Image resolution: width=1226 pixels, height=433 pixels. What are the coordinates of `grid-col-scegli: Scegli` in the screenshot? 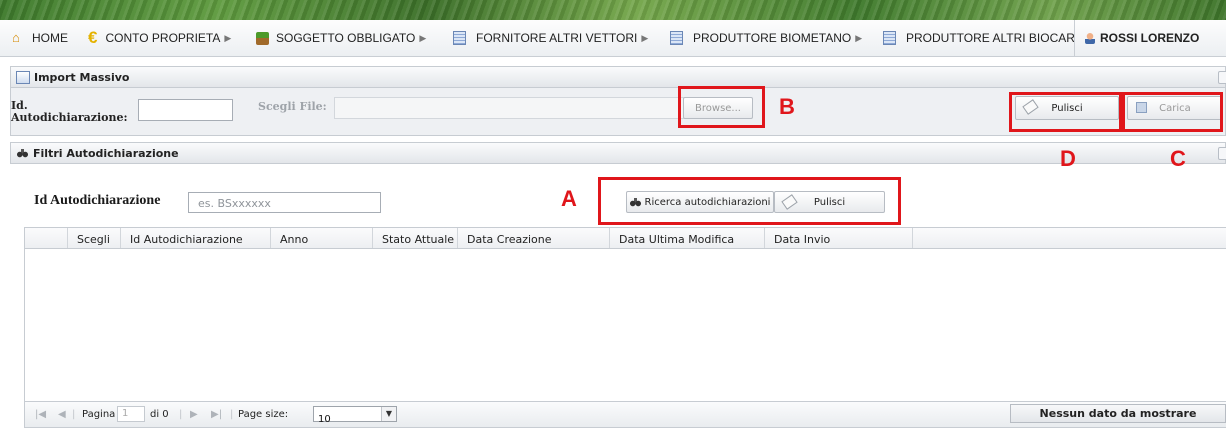 It's located at (94, 238).